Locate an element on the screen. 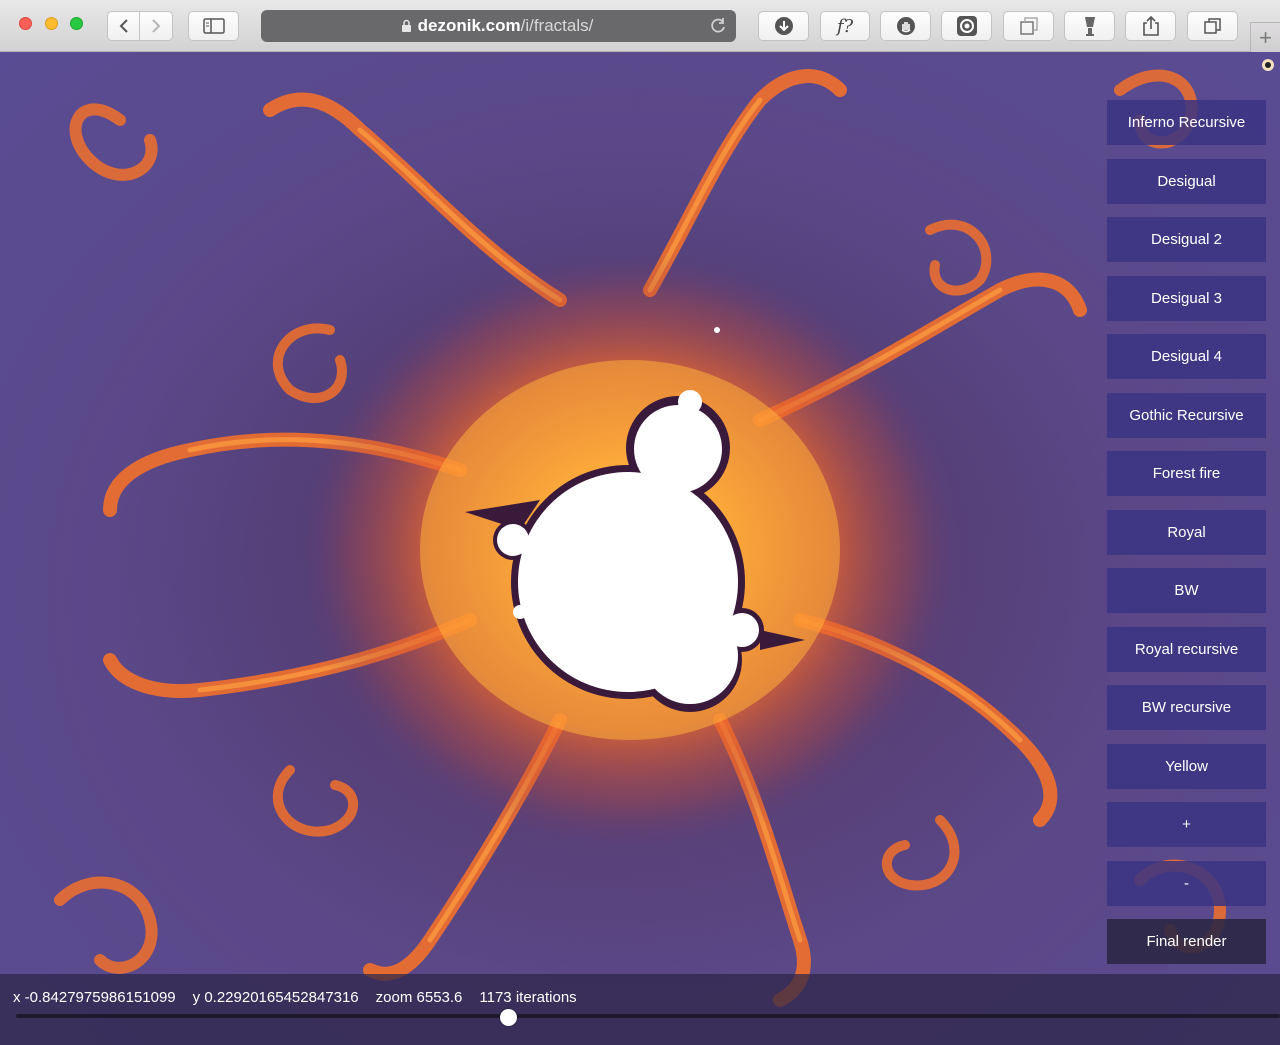  forward-icon is located at coordinates (156, 26).